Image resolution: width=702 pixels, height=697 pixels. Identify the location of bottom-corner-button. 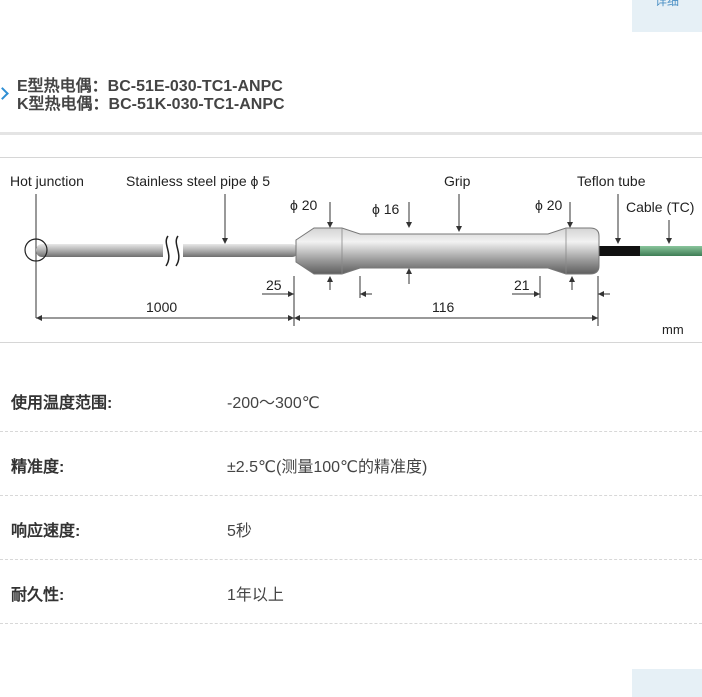
(667, 683).